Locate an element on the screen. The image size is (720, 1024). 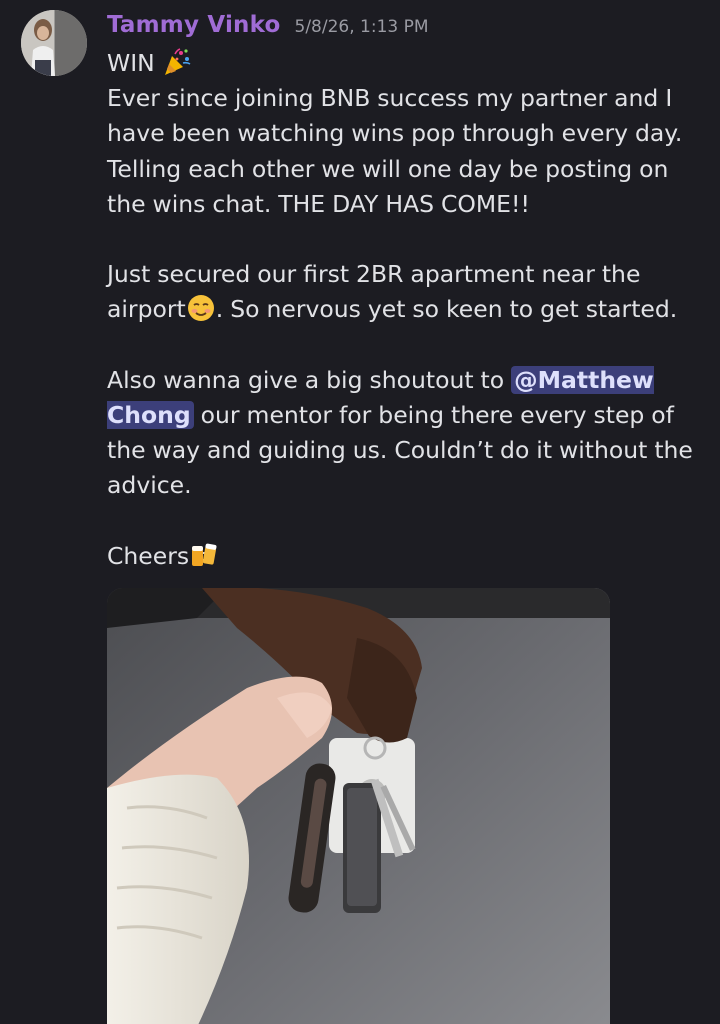
title-text: WIN is located at coordinates (131, 63).